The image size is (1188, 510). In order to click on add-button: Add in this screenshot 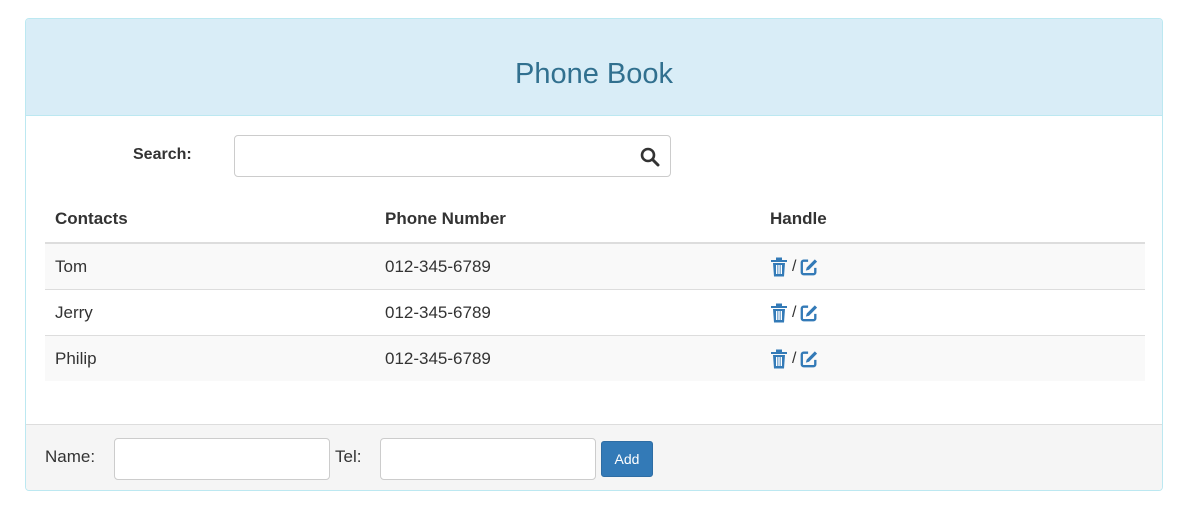, I will do `click(627, 459)`.